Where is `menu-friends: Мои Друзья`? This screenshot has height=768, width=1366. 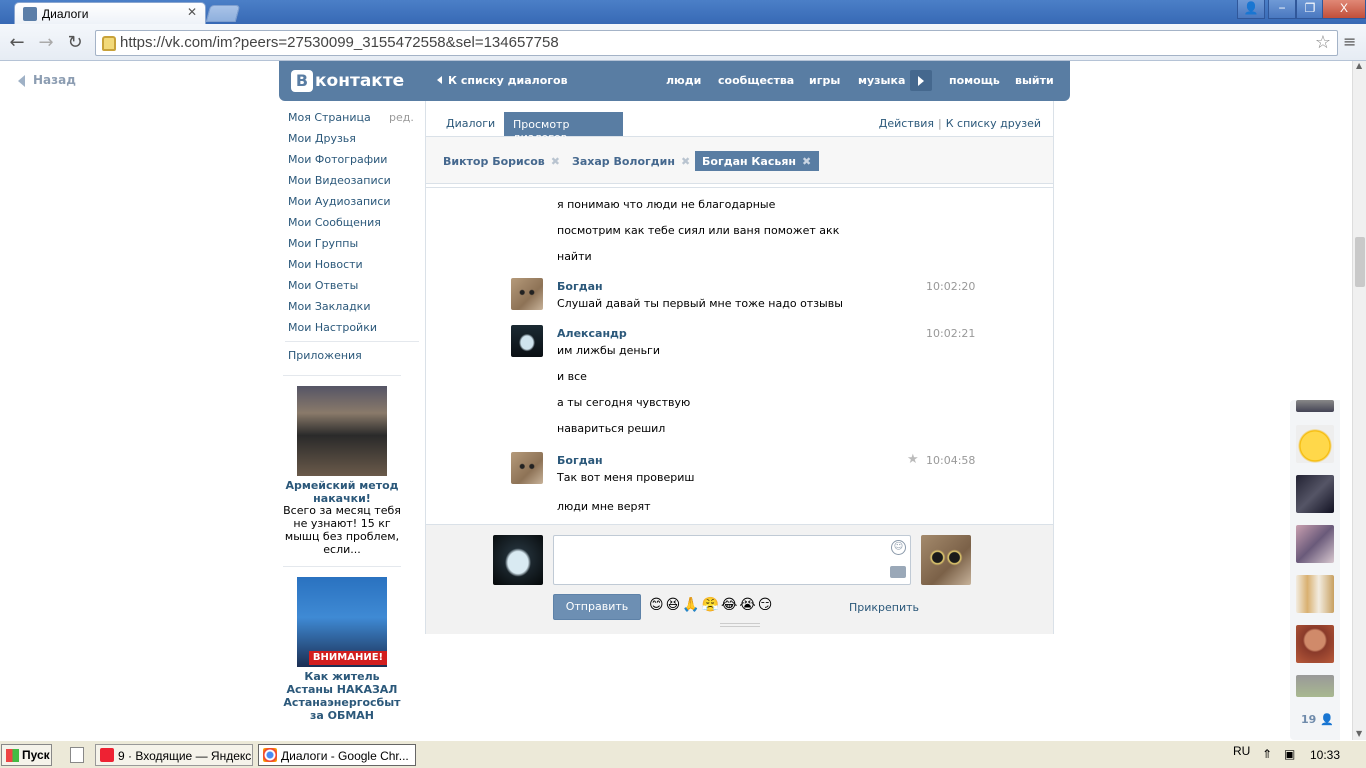
menu-friends: Мои Друзья is located at coordinates (322, 138).